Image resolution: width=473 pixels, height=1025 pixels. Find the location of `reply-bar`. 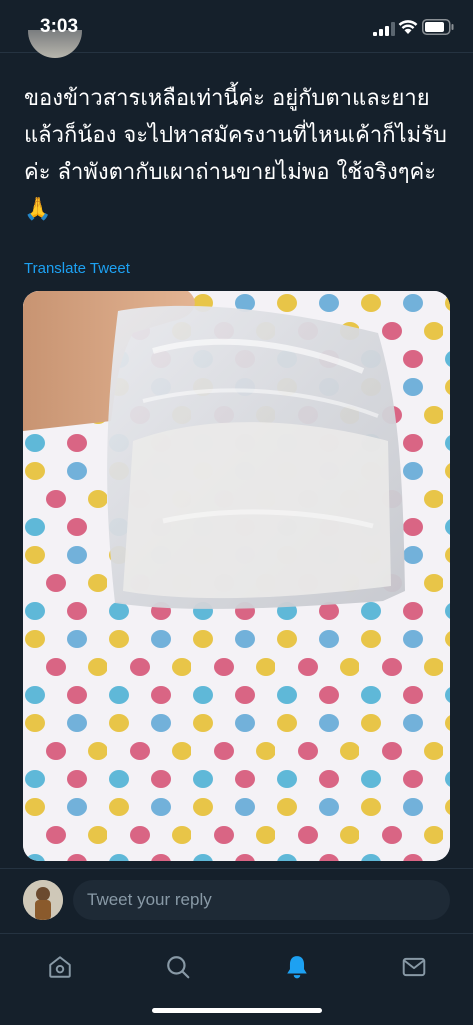

reply-bar is located at coordinates (236, 900).